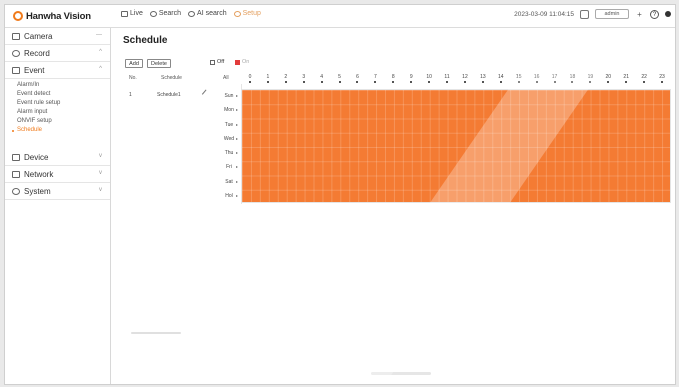  I want to click on hour-label: 23, so click(662, 77).